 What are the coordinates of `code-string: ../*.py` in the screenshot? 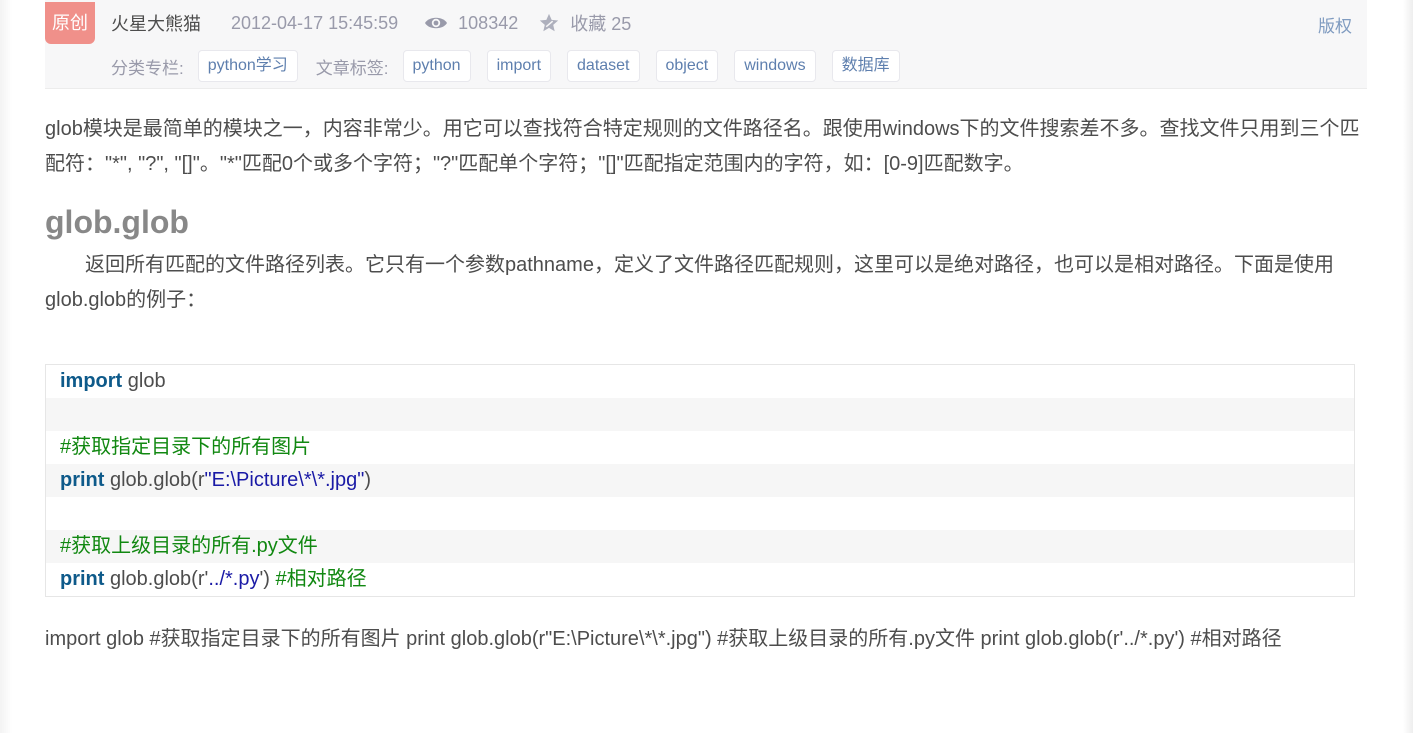 It's located at (234, 579).